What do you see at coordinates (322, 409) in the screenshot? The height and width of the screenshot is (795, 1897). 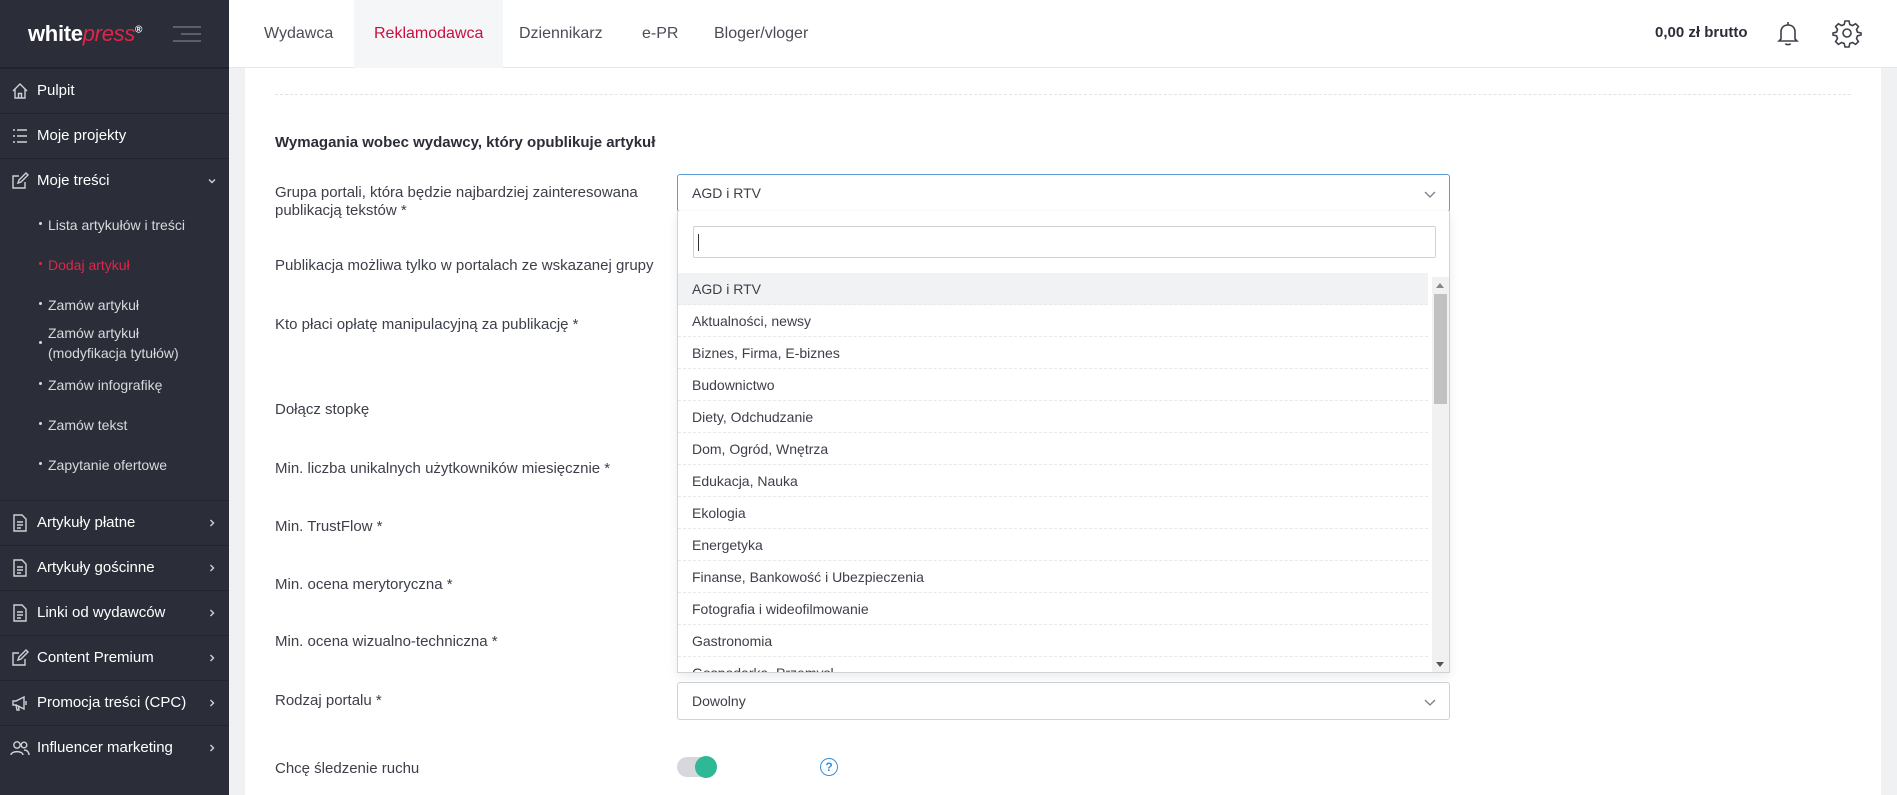 I see `label-footer: Dołącz stopkę` at bounding box center [322, 409].